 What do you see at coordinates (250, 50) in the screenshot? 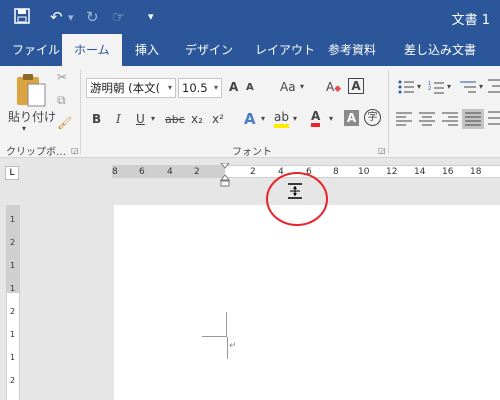
I see `ribbon-tabs: ファイル ホーム 挿入 デザイン レイアウト 参考資料 差し込み文書` at bounding box center [250, 50].